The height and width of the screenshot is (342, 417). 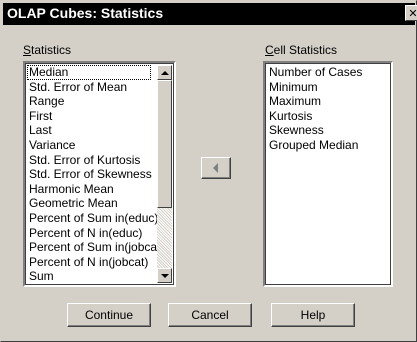 I want to click on cell-statistics-label: Cell Statistics, so click(x=301, y=50).